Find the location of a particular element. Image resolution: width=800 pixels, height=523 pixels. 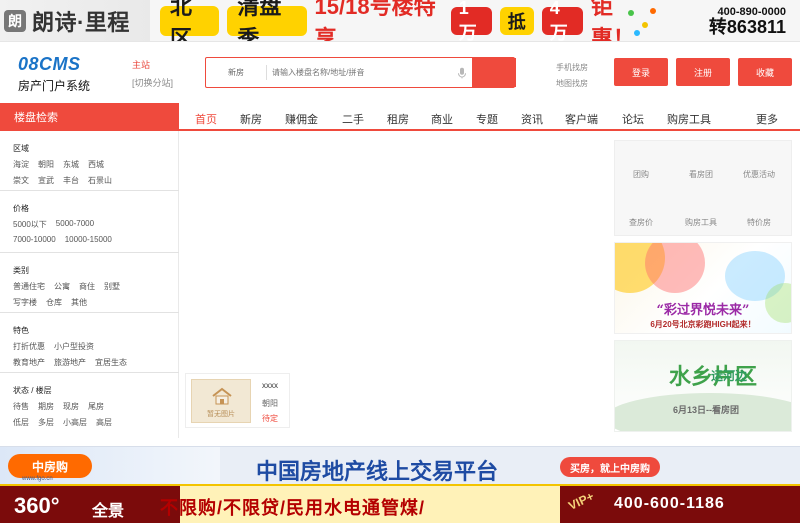

filter-option: 5000-7000 is located at coordinates (75, 224).